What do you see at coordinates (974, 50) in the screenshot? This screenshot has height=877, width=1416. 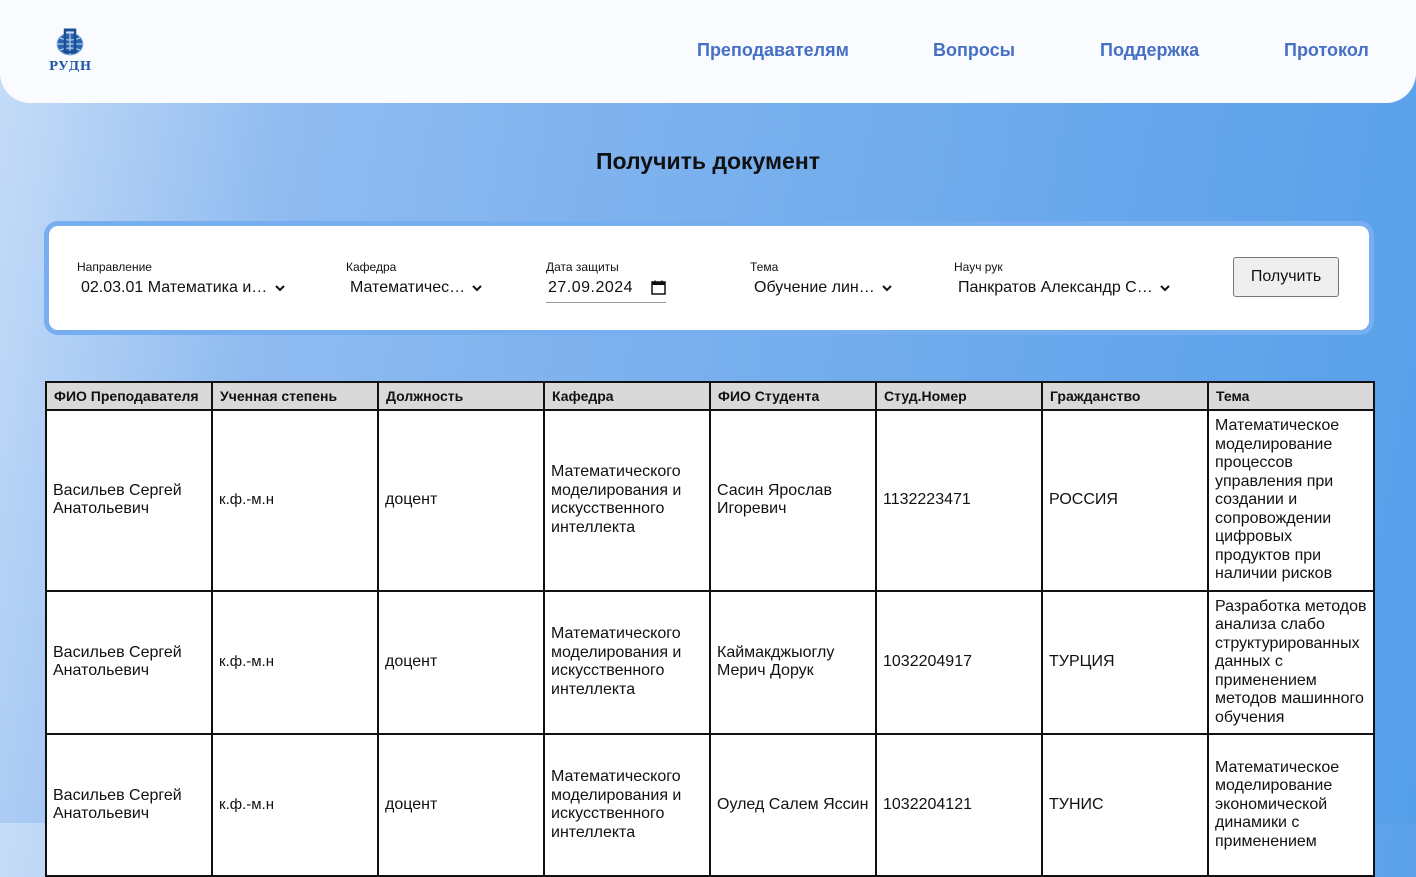 I see `nav-link-questions: Вопросы` at bounding box center [974, 50].